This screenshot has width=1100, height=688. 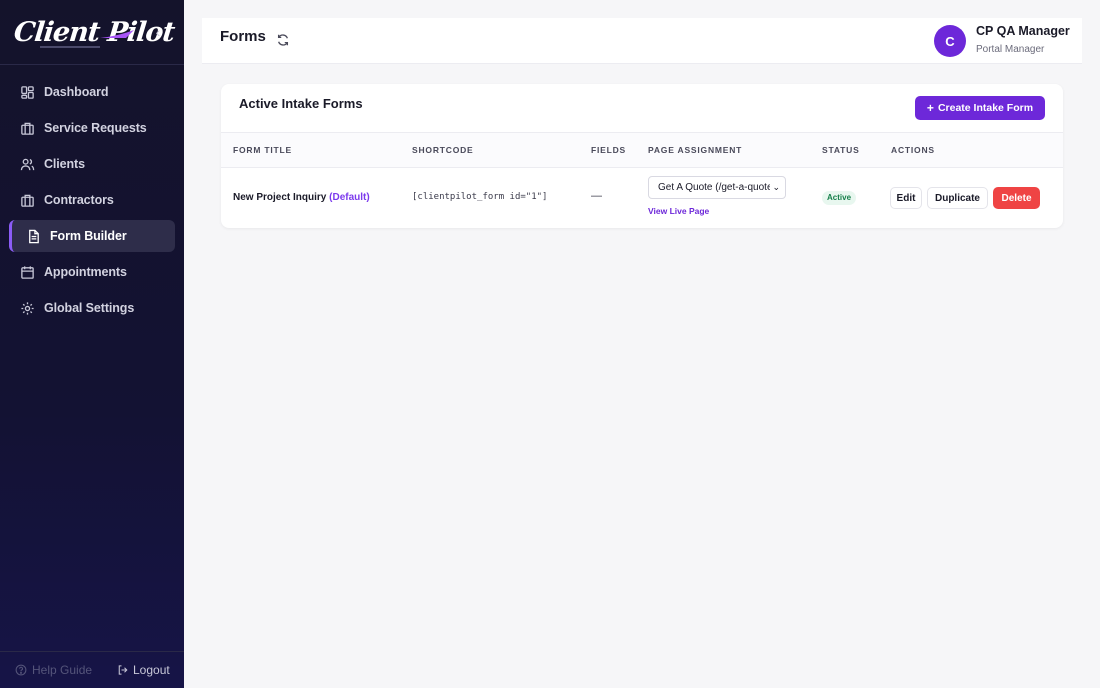 I want to click on delete-button: Delete, so click(x=1016, y=198).